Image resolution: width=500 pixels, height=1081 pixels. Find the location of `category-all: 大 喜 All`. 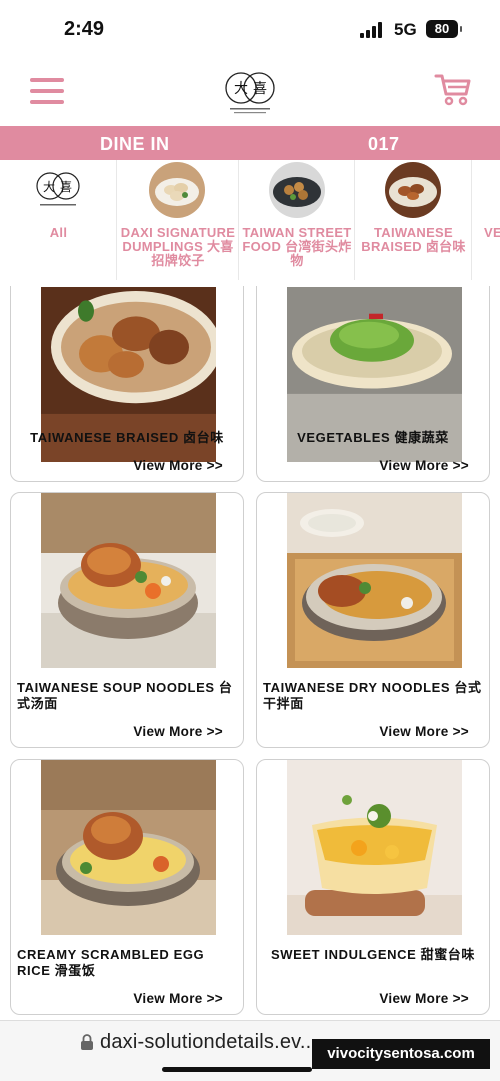

category-all: 大 喜 All is located at coordinates (58, 223).